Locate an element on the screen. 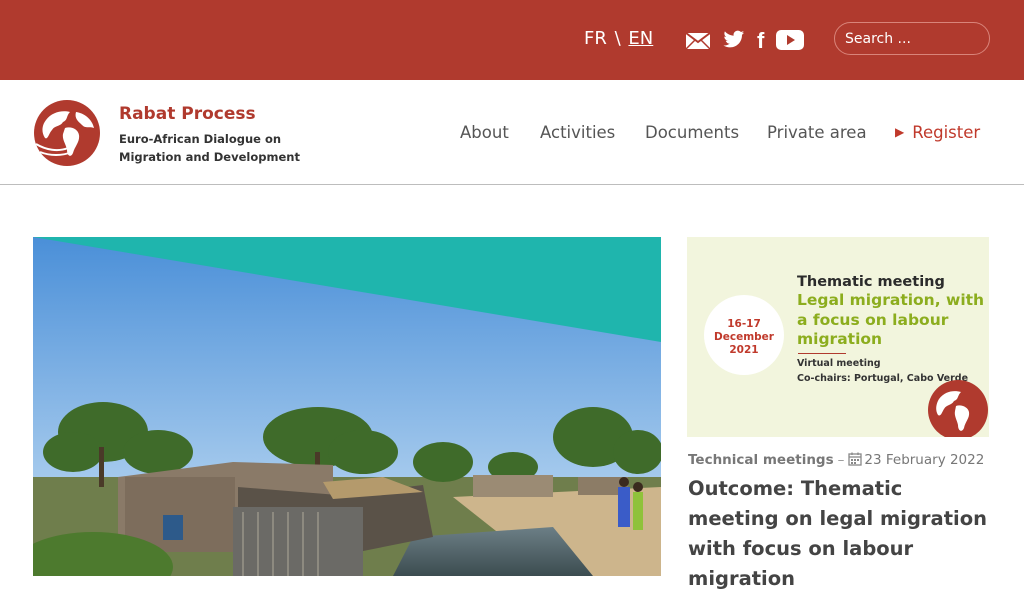  facebook-icon: f is located at coordinates (760, 41).